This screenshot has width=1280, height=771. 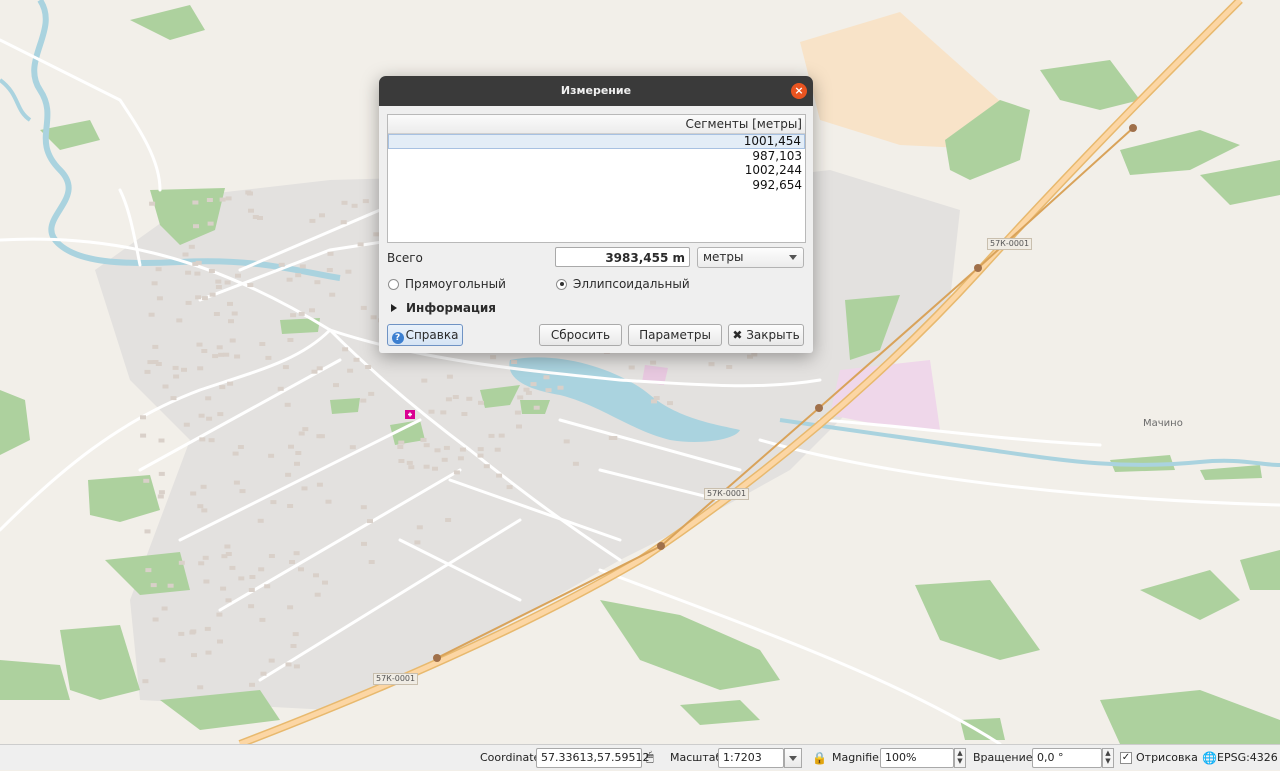 I want to click on table-row: 1002,244, so click(x=596, y=170).